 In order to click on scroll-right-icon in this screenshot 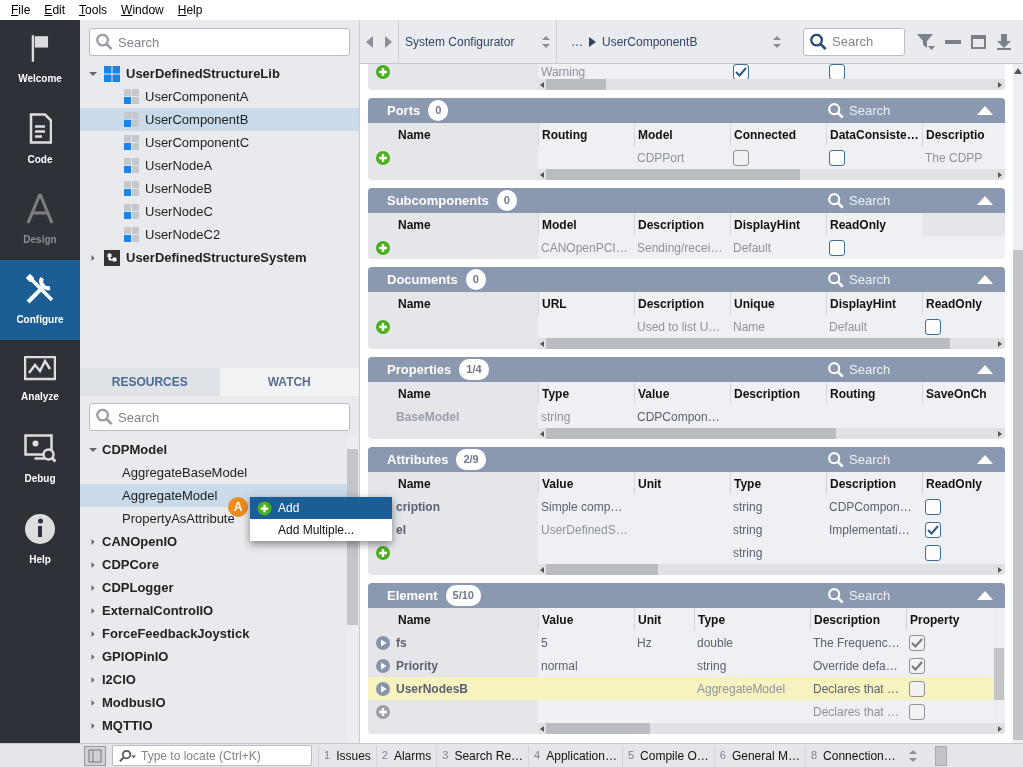, I will do `click(1000, 728)`.